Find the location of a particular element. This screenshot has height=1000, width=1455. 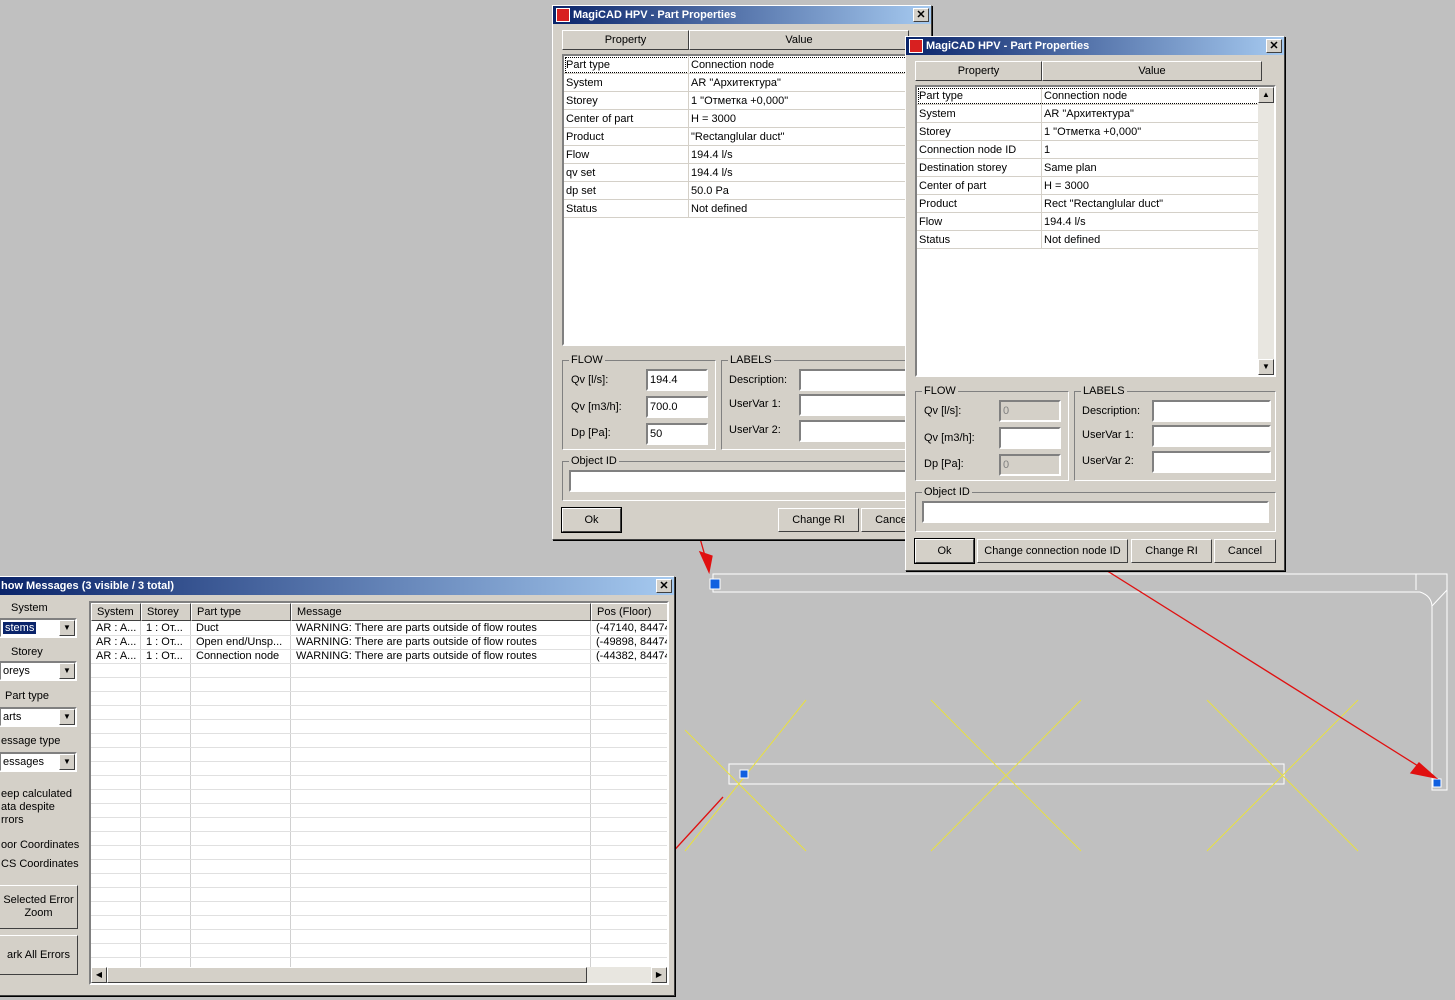

grid-column-header: System is located at coordinates (116, 612).